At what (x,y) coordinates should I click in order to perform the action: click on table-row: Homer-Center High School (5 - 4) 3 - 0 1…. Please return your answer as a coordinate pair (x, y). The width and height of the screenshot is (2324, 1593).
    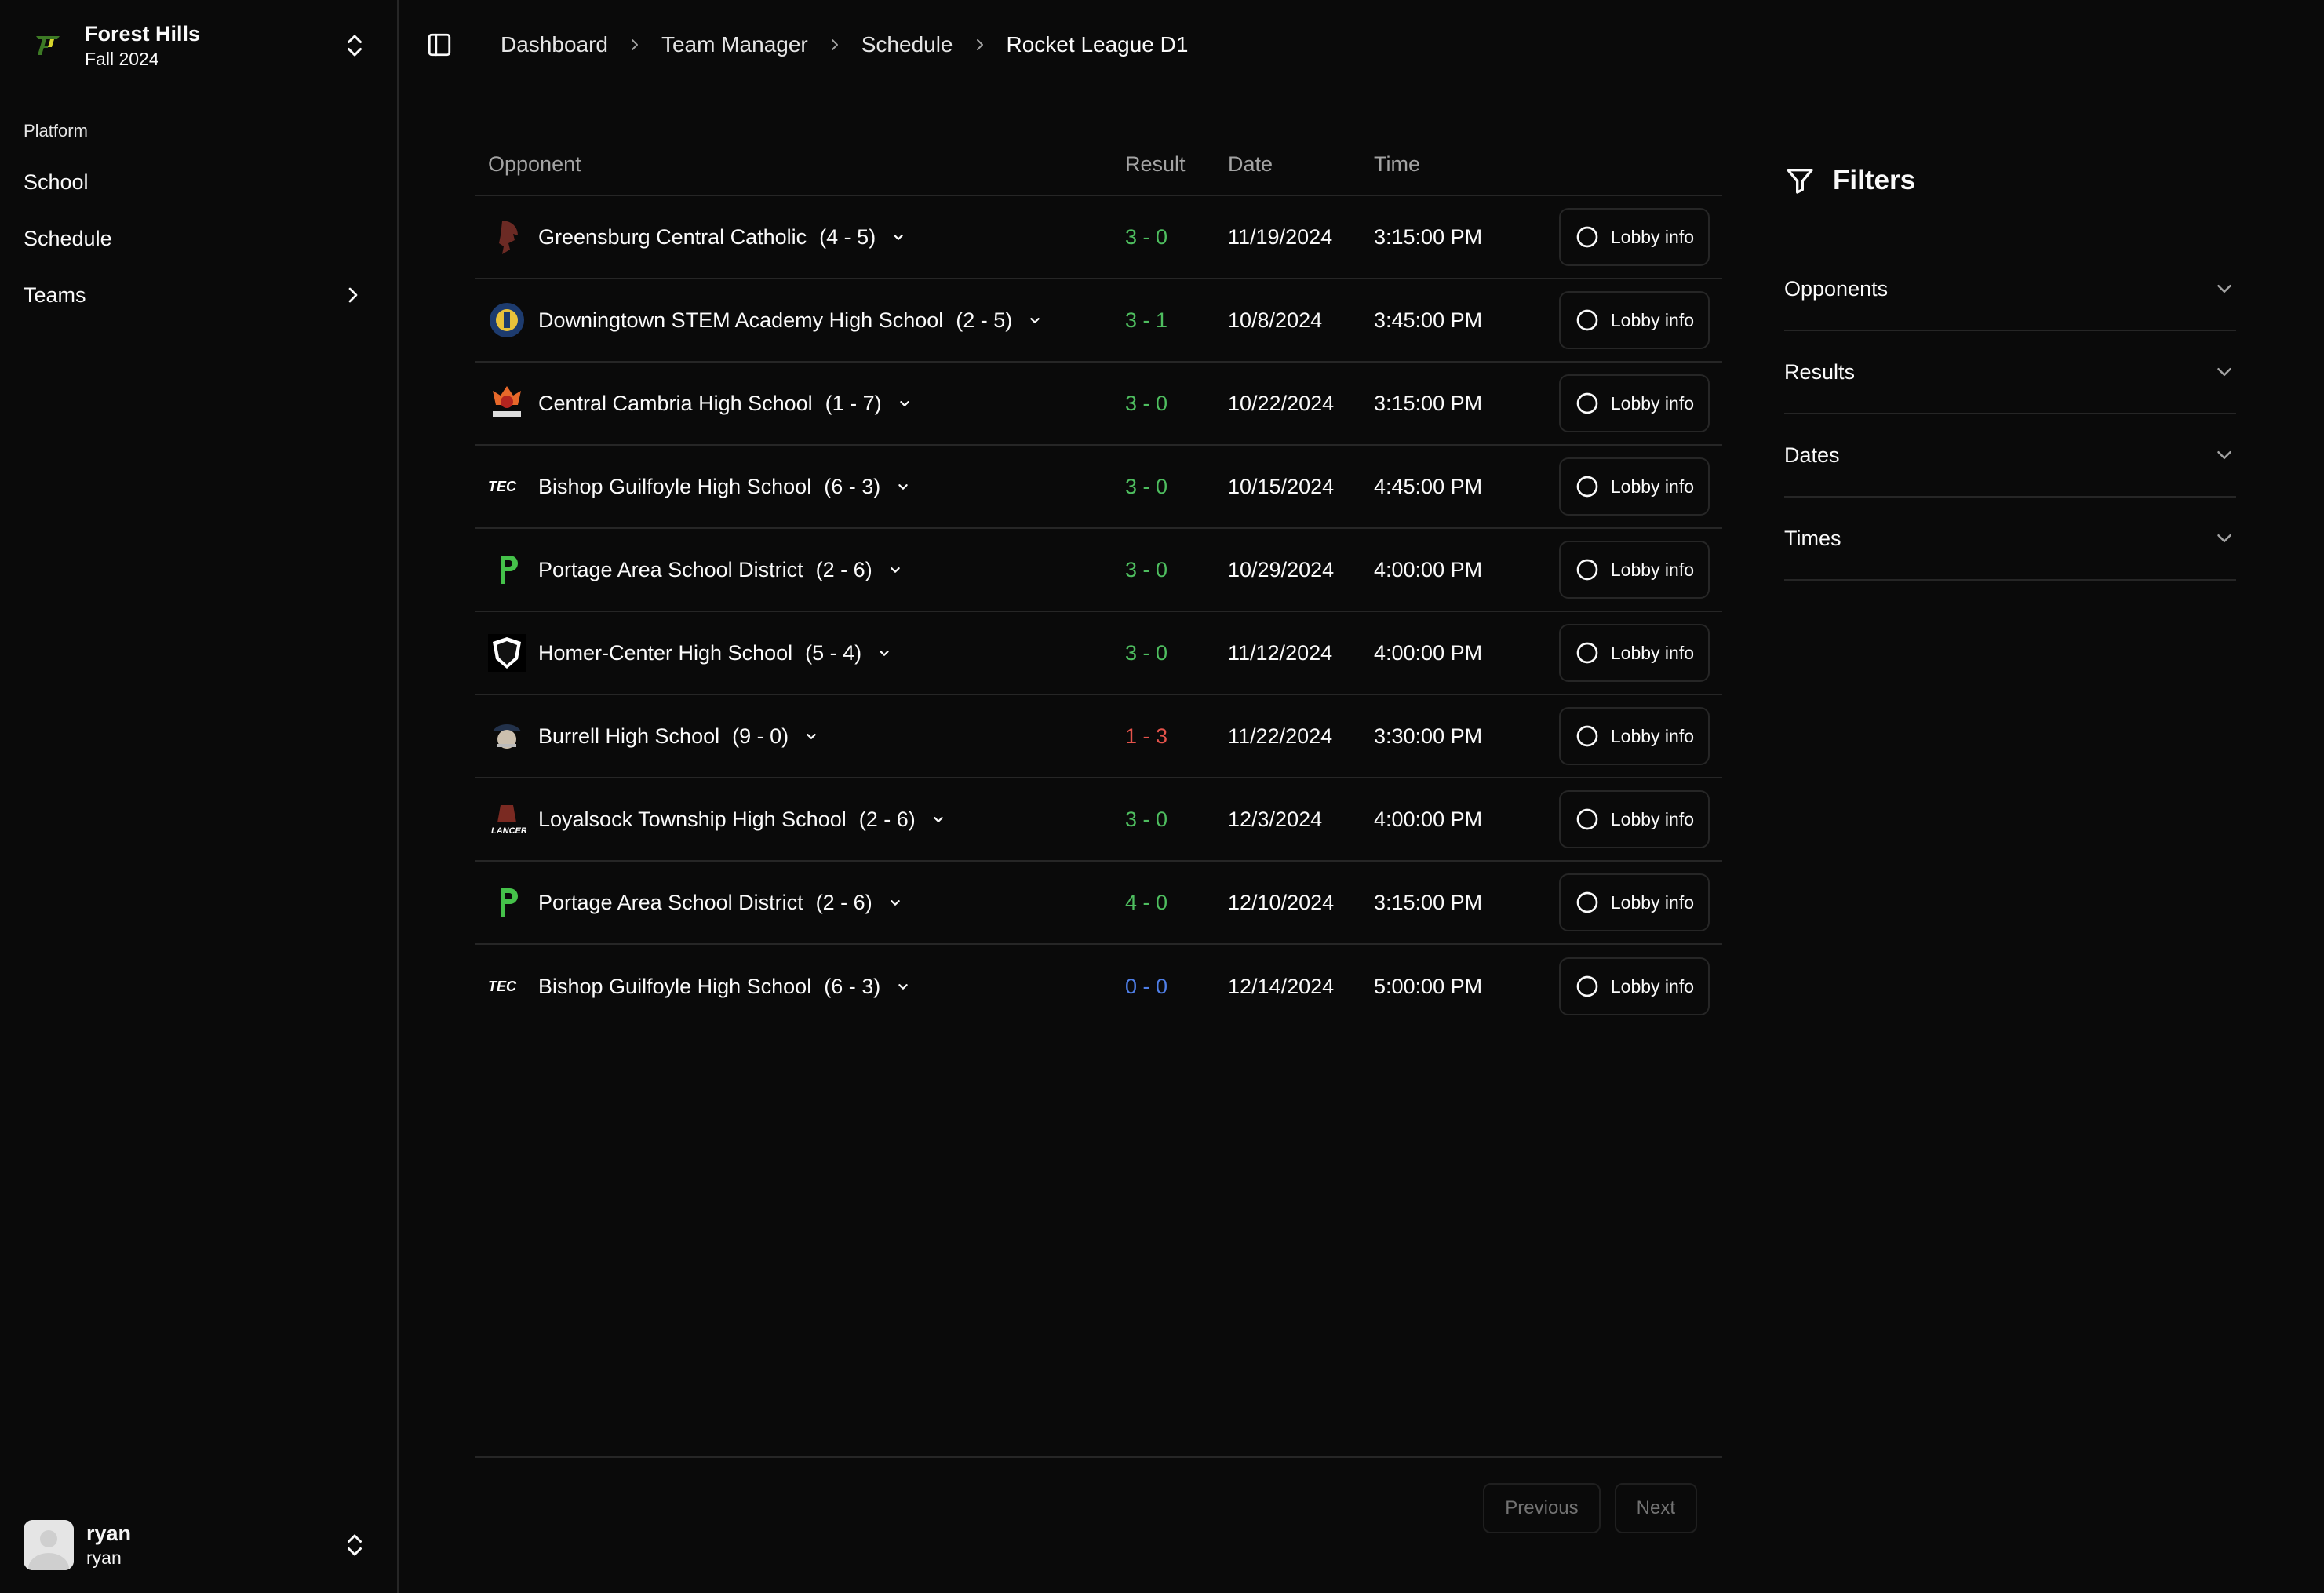
    Looking at the image, I should click on (1098, 653).